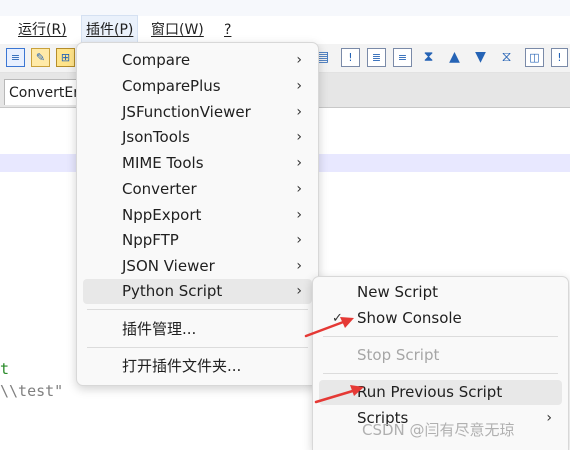 This screenshot has height=450, width=570. What do you see at coordinates (197, 189) in the screenshot?
I see `menu-item-converter: Converter ›` at bounding box center [197, 189].